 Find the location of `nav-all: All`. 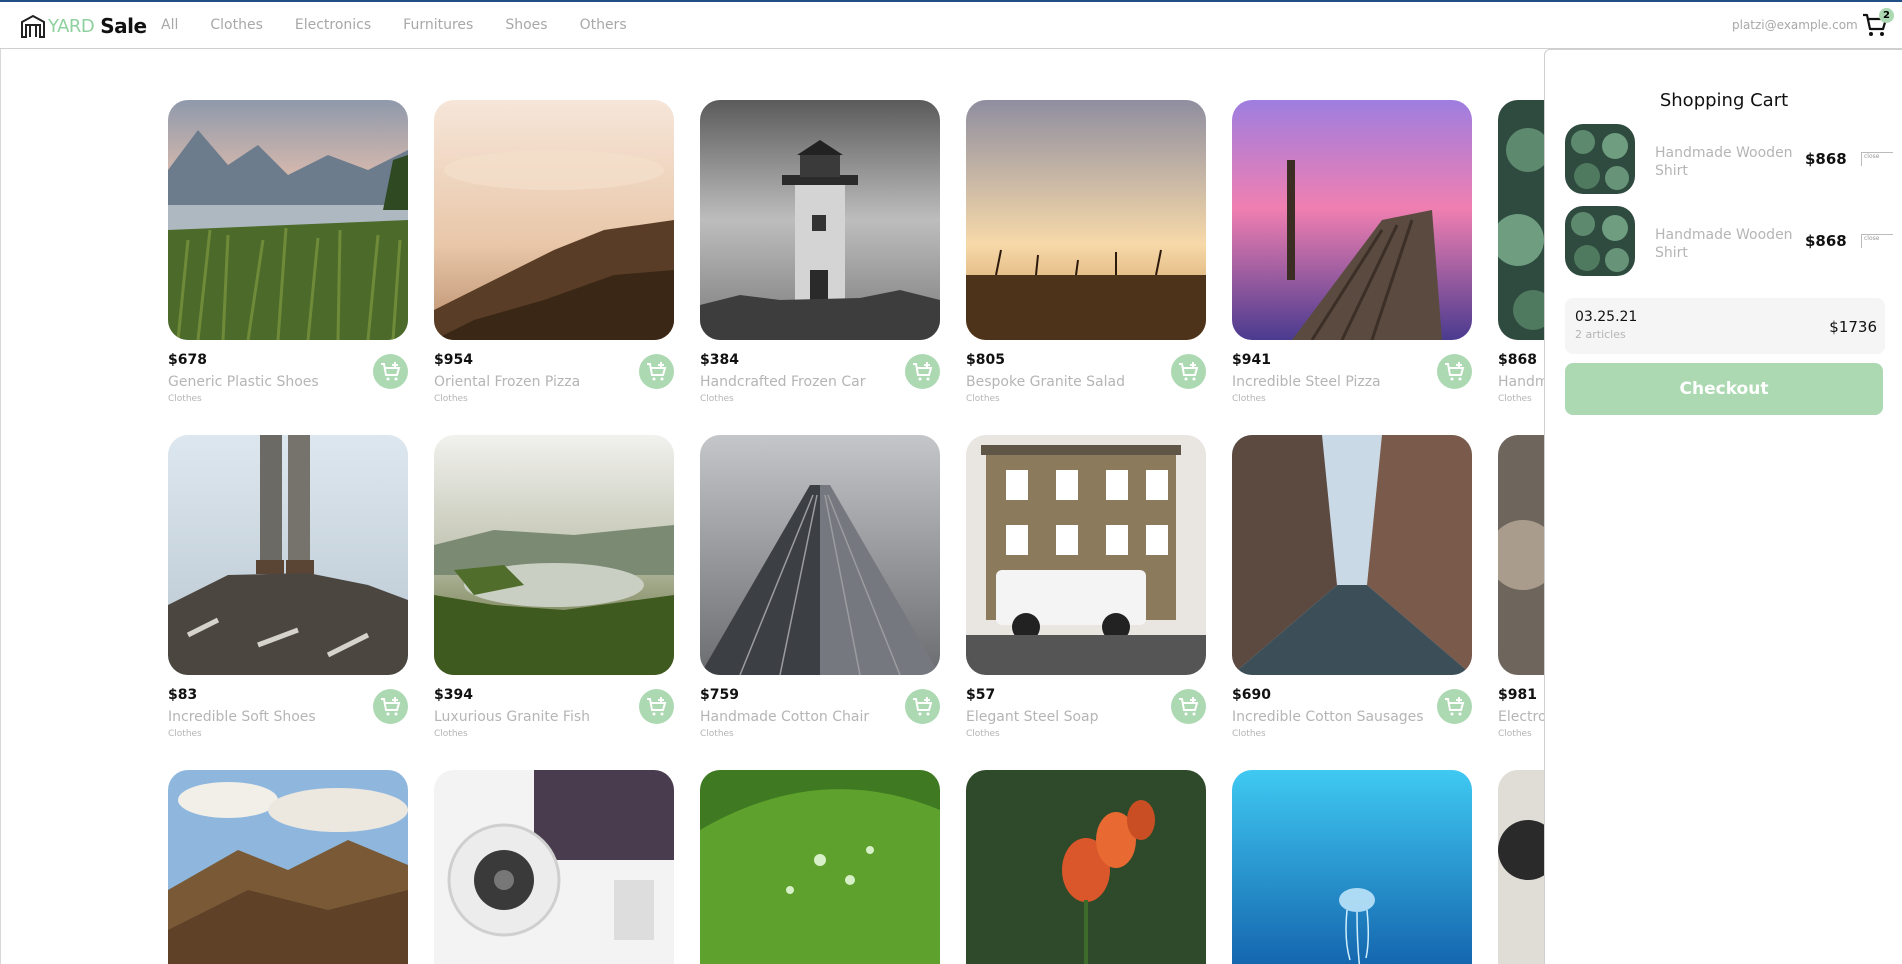

nav-all: All is located at coordinates (169, 25).